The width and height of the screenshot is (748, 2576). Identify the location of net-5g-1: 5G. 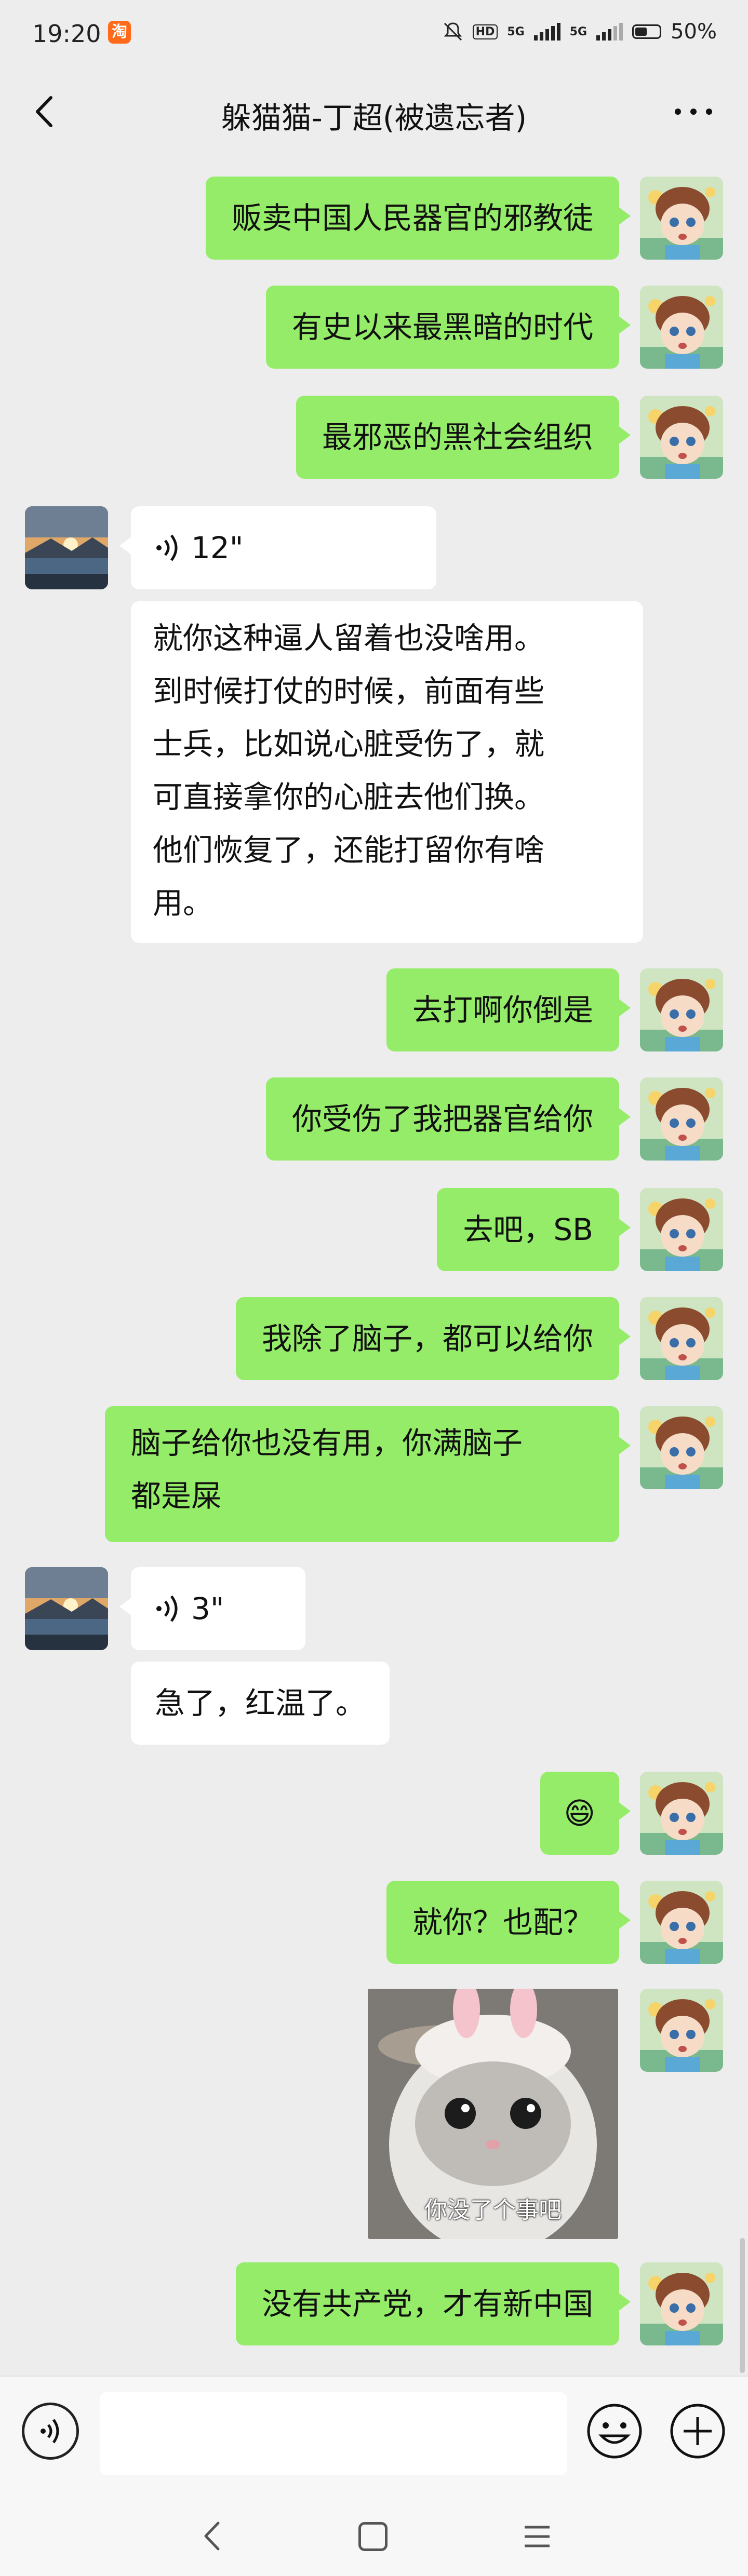
(516, 31).